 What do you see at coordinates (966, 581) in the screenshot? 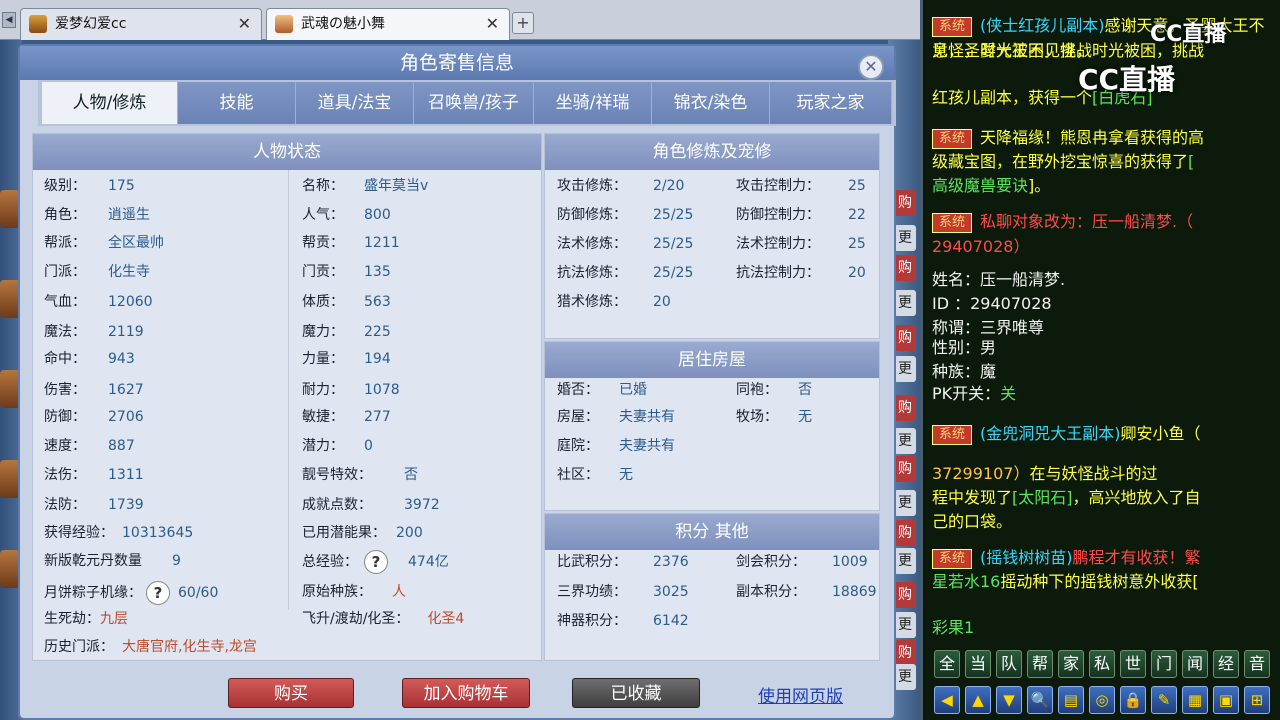
I see `chat-text: 星若水16` at bounding box center [966, 581].